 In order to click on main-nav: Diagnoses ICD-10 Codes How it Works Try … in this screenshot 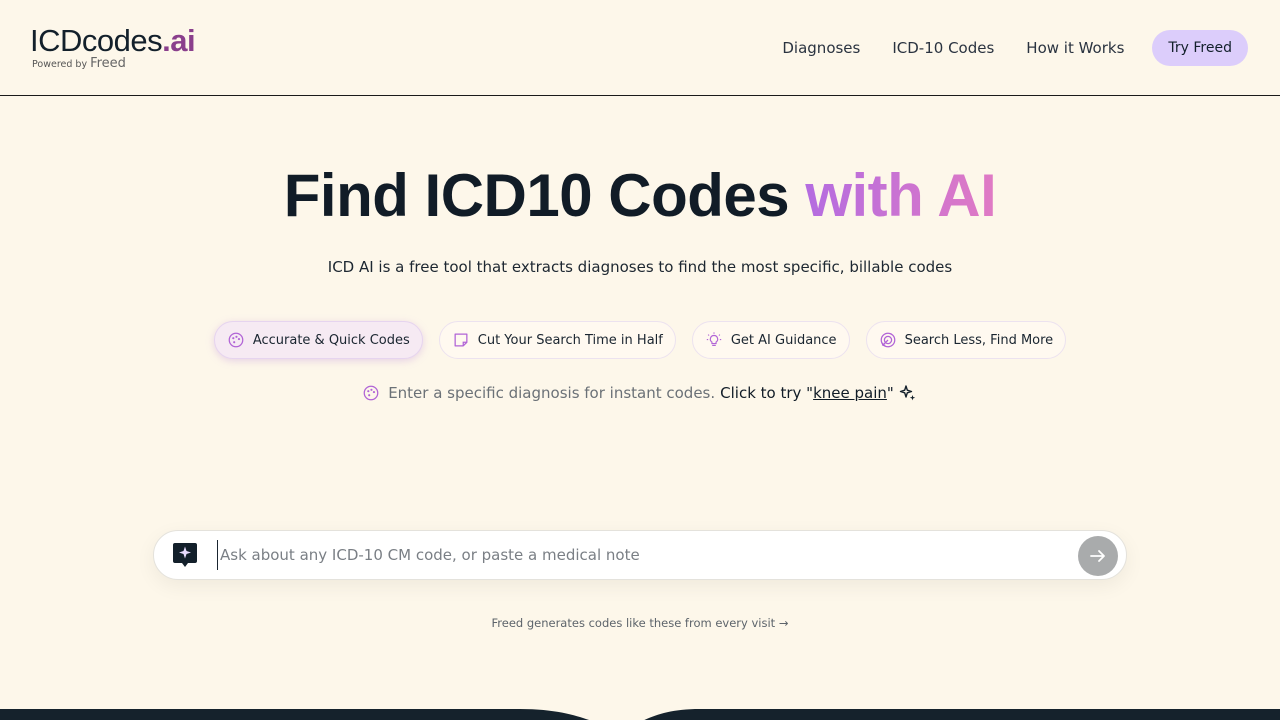, I will do `click(1015, 48)`.